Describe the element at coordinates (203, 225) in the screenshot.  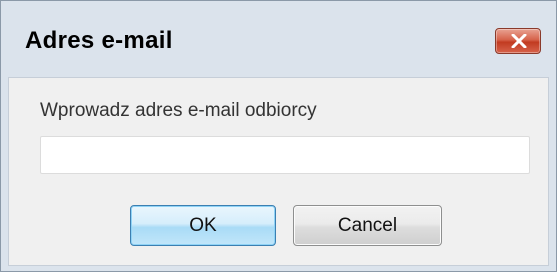
I see `ok-button: OK` at that location.